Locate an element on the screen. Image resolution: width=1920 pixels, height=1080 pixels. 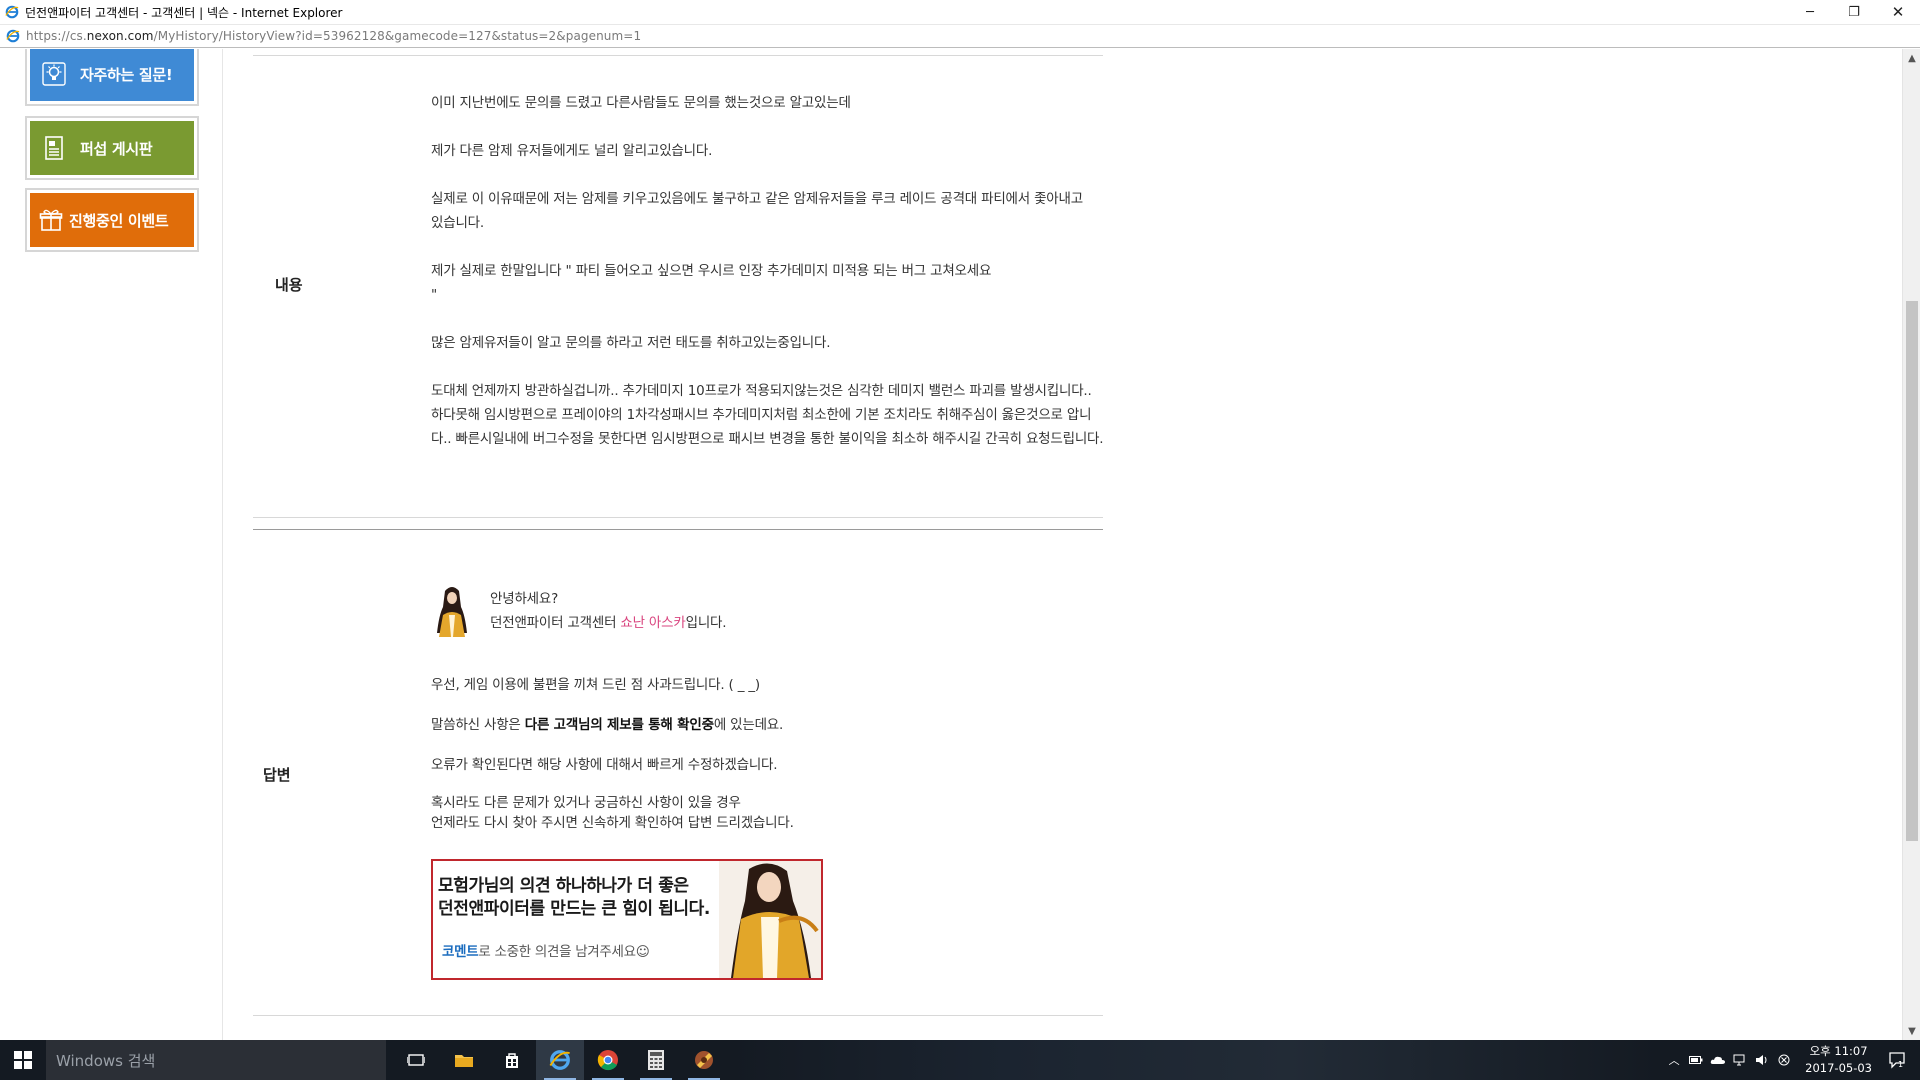
faq-banner: 자주하는 질문! is located at coordinates (112, 77).